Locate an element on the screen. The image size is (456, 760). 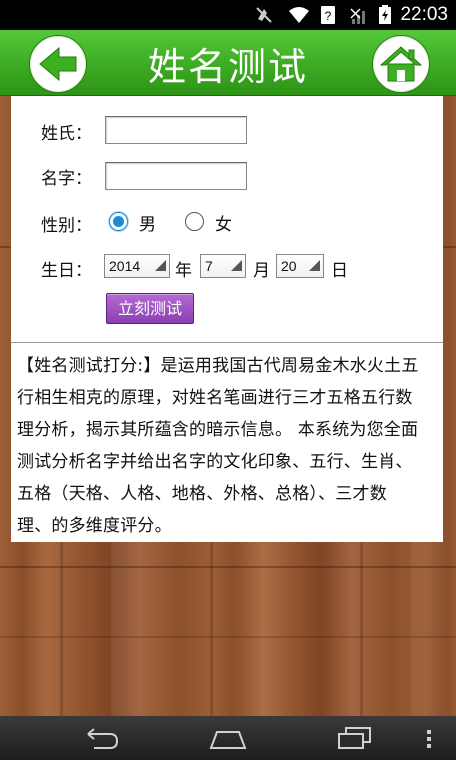
recents-nav-icon is located at coordinates (355, 738).